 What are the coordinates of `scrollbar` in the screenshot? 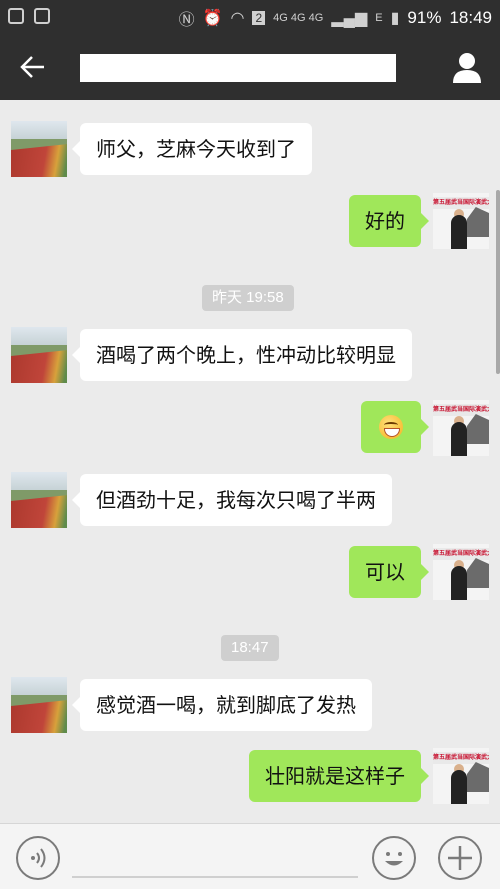 It's located at (498, 282).